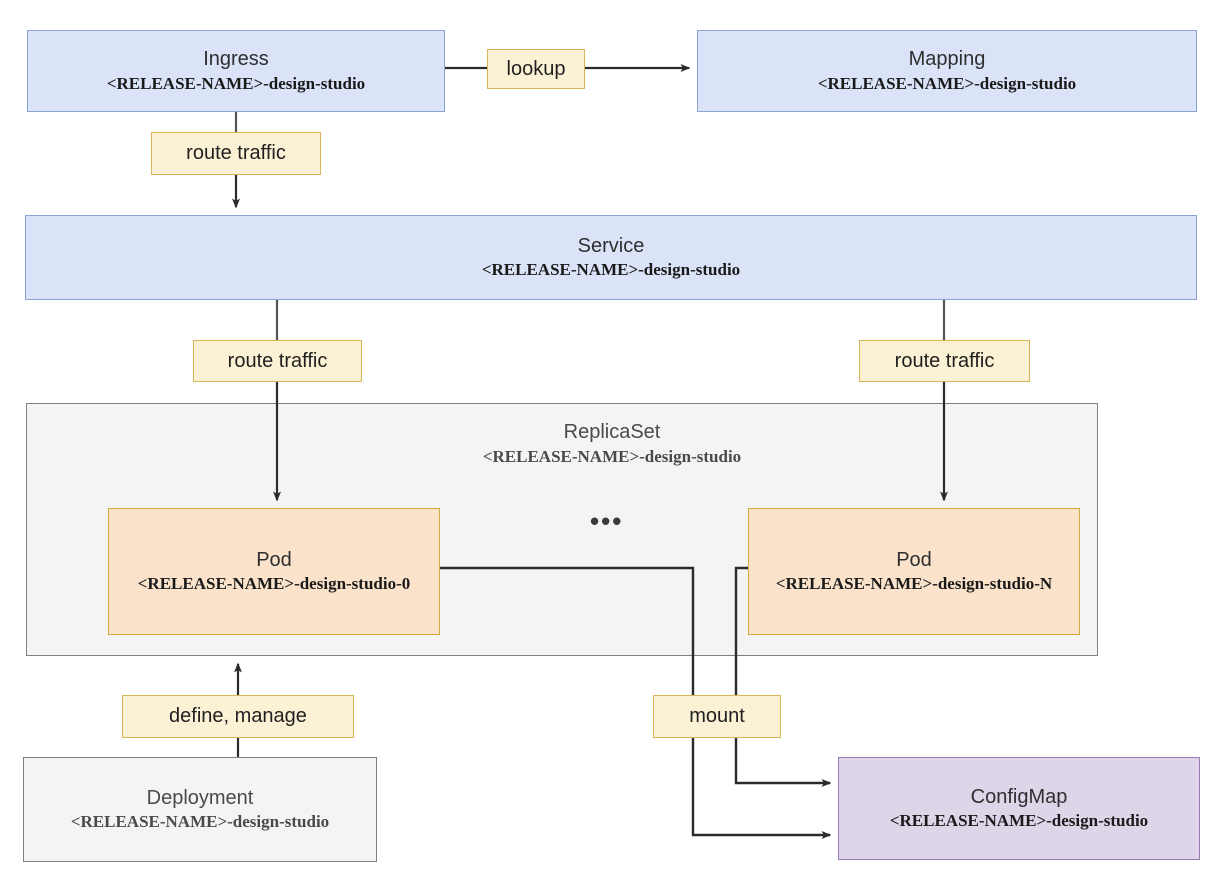 The width and height of the screenshot is (1224, 894). What do you see at coordinates (274, 571) in the screenshot?
I see `node-pod-first: Pod <RELEASE-NAME>-design-studio-0` at bounding box center [274, 571].